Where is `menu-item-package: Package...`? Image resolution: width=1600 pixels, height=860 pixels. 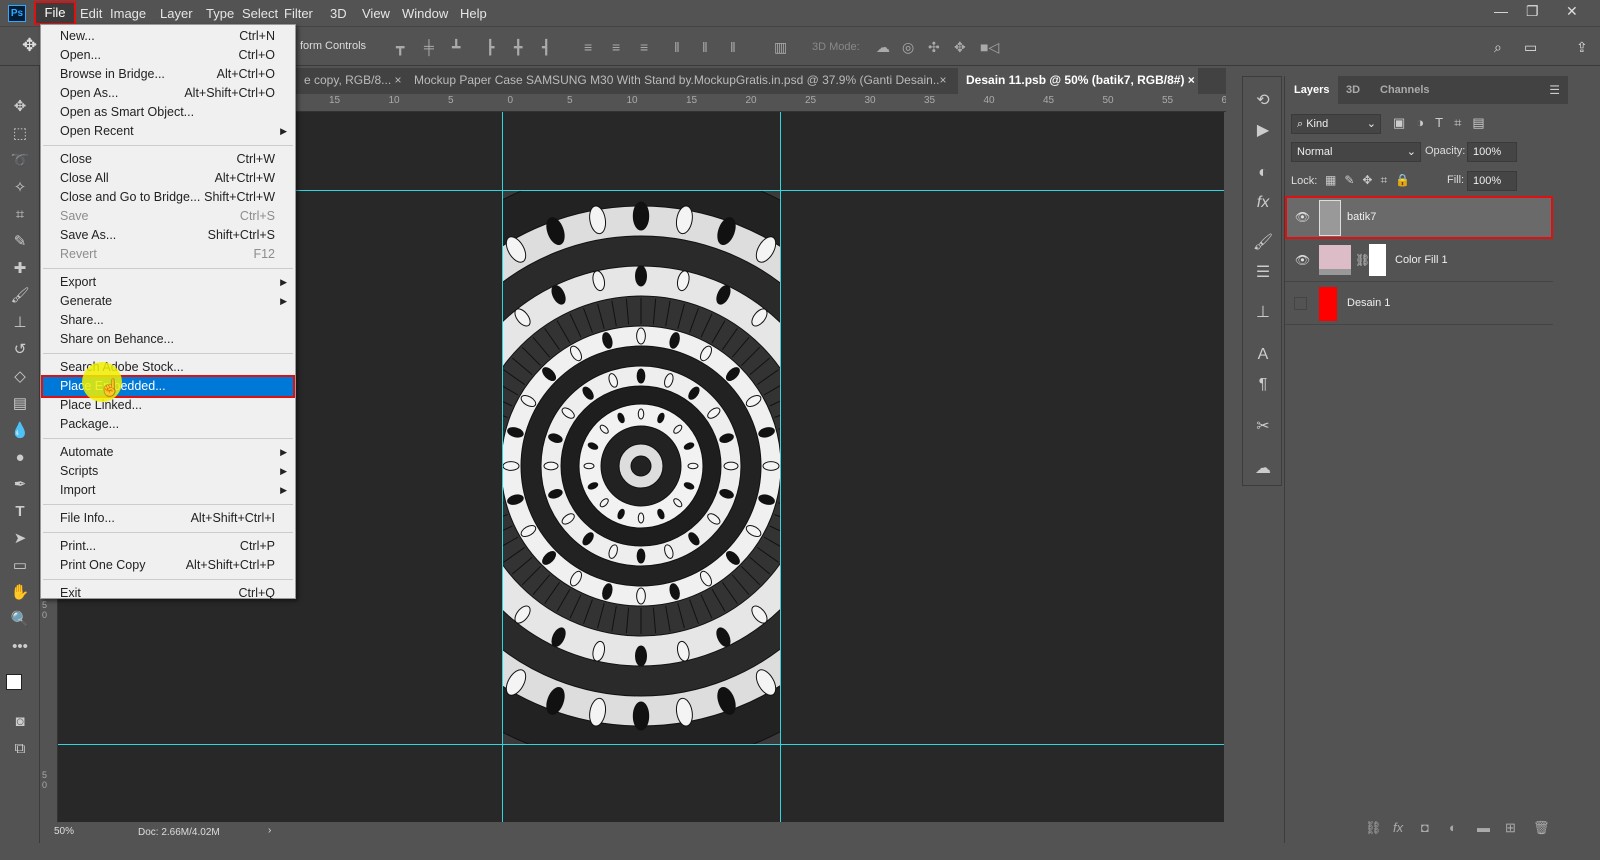 menu-item-package: Package... is located at coordinates (168, 424).